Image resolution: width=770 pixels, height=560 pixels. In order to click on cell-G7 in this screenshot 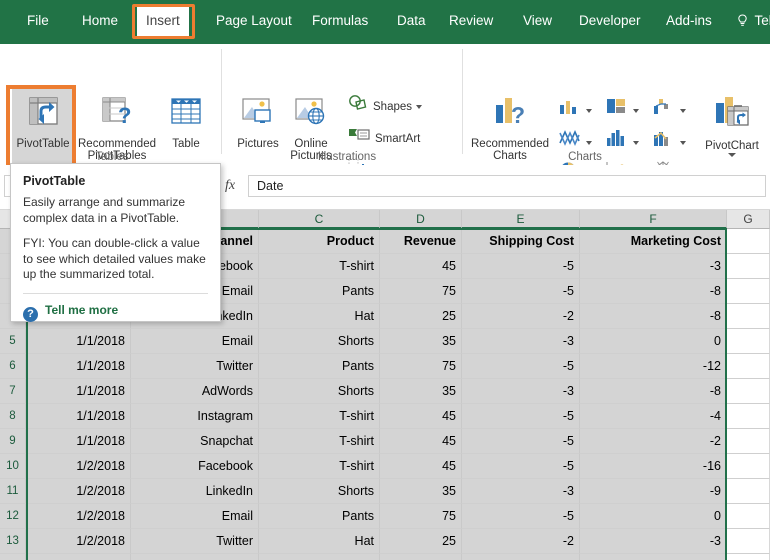, I will do `click(748, 391)`.